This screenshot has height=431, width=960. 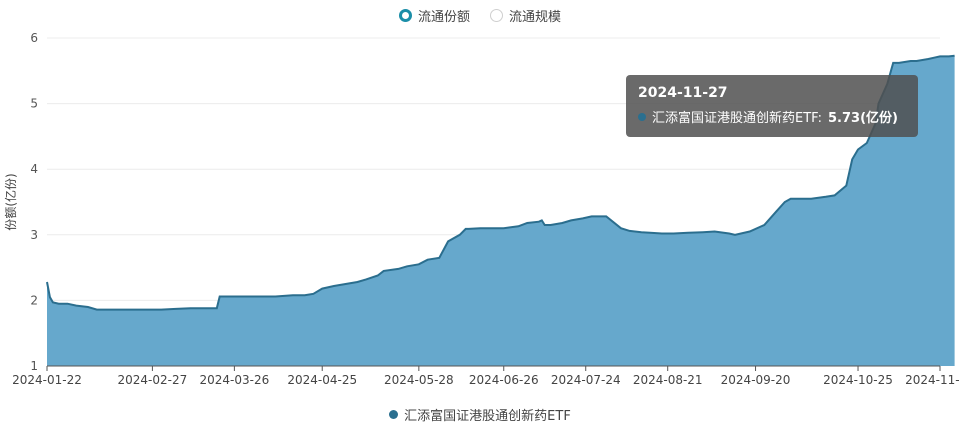 I want to click on y-tick-label: 4, so click(x=34, y=169).